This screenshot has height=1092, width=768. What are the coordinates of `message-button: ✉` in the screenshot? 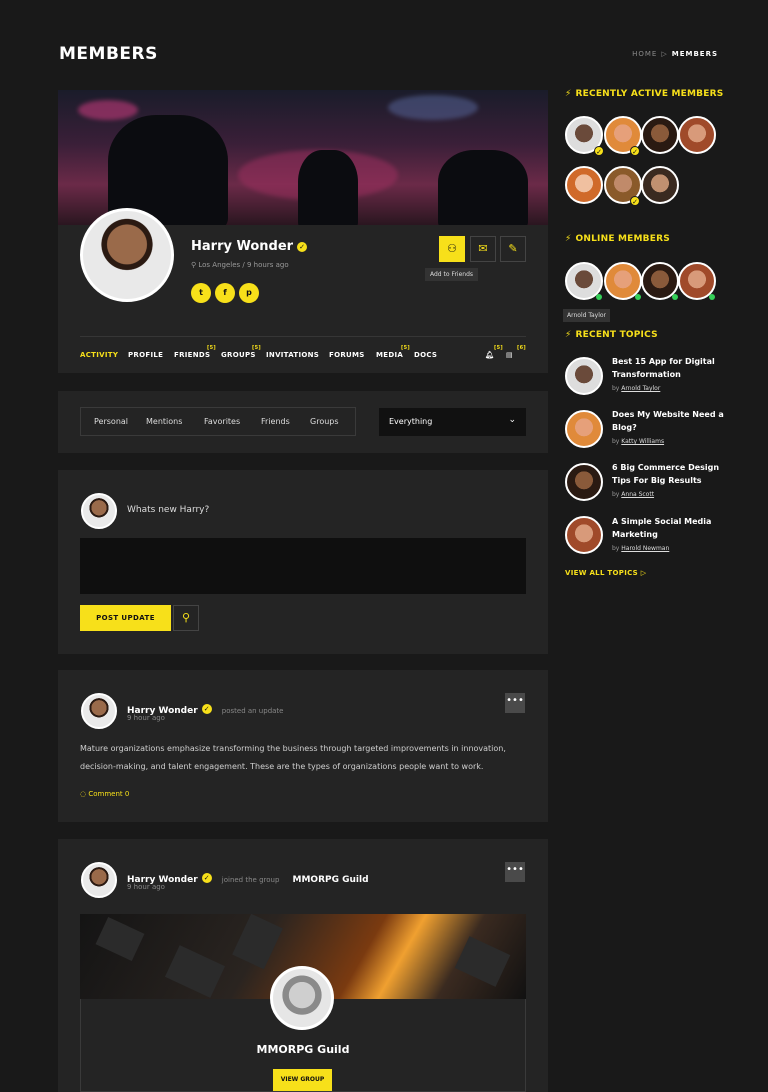 It's located at (483, 249).